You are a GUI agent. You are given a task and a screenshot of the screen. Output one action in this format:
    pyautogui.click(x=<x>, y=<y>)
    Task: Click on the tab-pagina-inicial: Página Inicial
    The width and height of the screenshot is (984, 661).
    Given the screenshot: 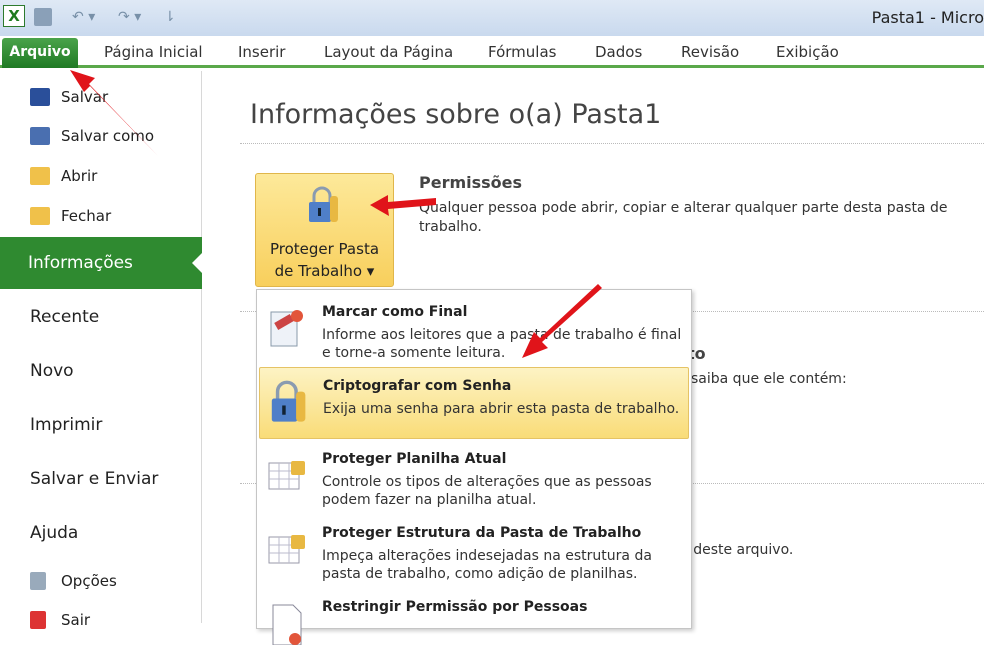 What is the action you would take?
    pyautogui.click(x=153, y=52)
    